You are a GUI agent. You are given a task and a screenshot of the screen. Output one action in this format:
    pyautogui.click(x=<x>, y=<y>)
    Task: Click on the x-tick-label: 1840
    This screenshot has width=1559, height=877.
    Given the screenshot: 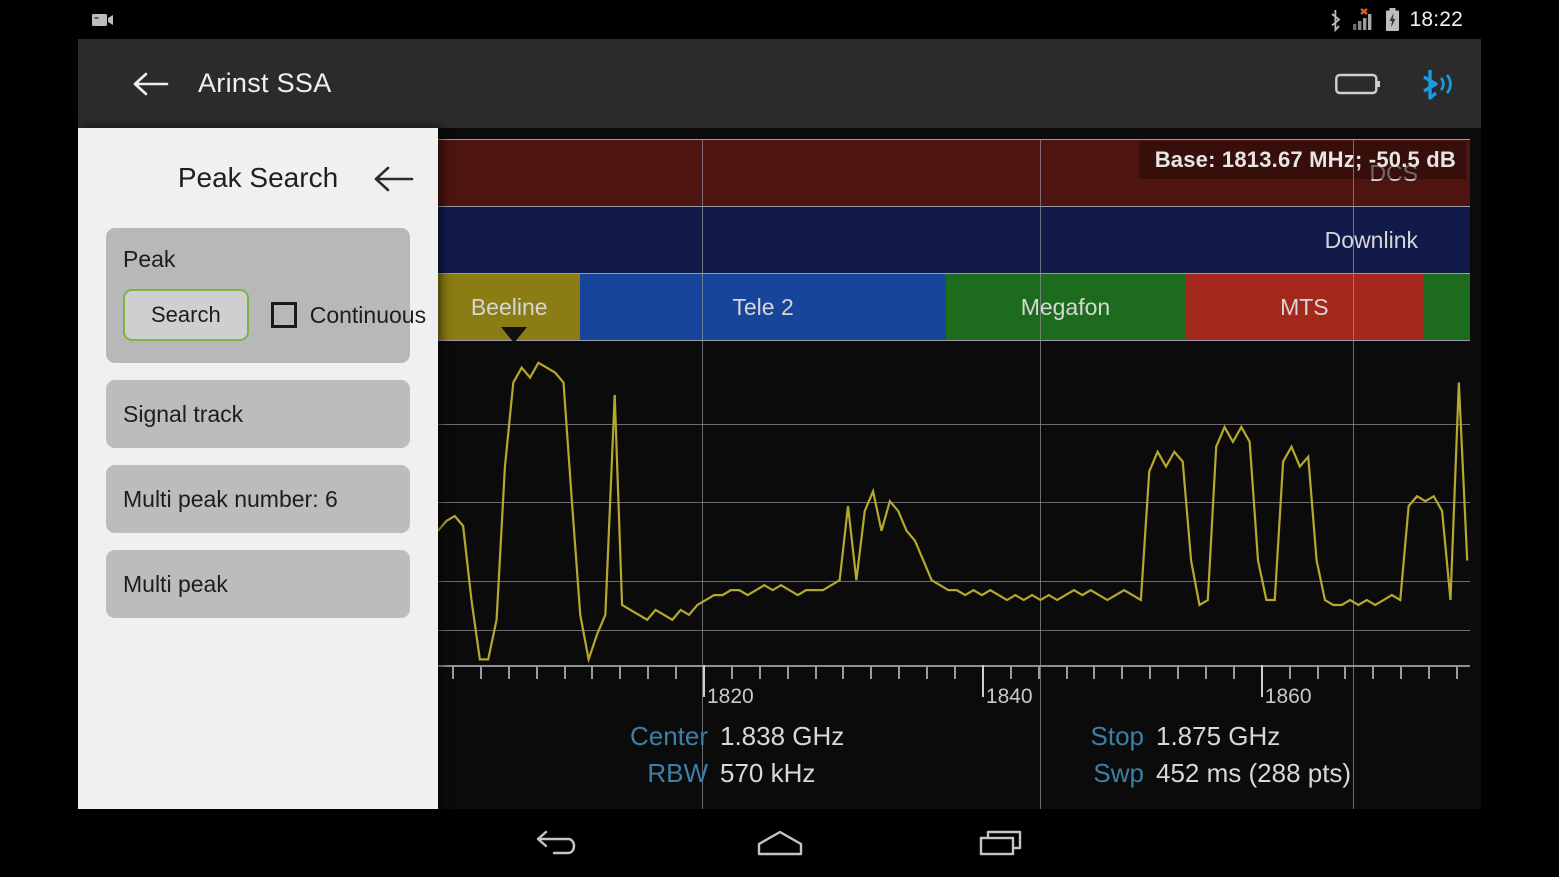 What is the action you would take?
    pyautogui.click(x=1009, y=696)
    